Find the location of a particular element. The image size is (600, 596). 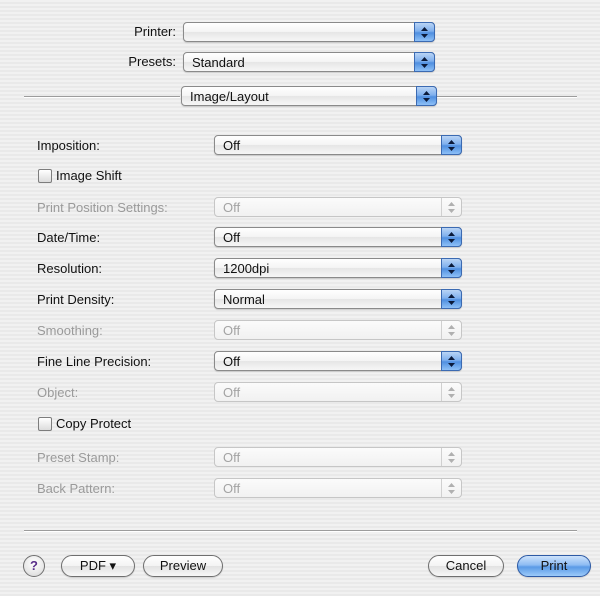

object-value: Off is located at coordinates (232, 392).